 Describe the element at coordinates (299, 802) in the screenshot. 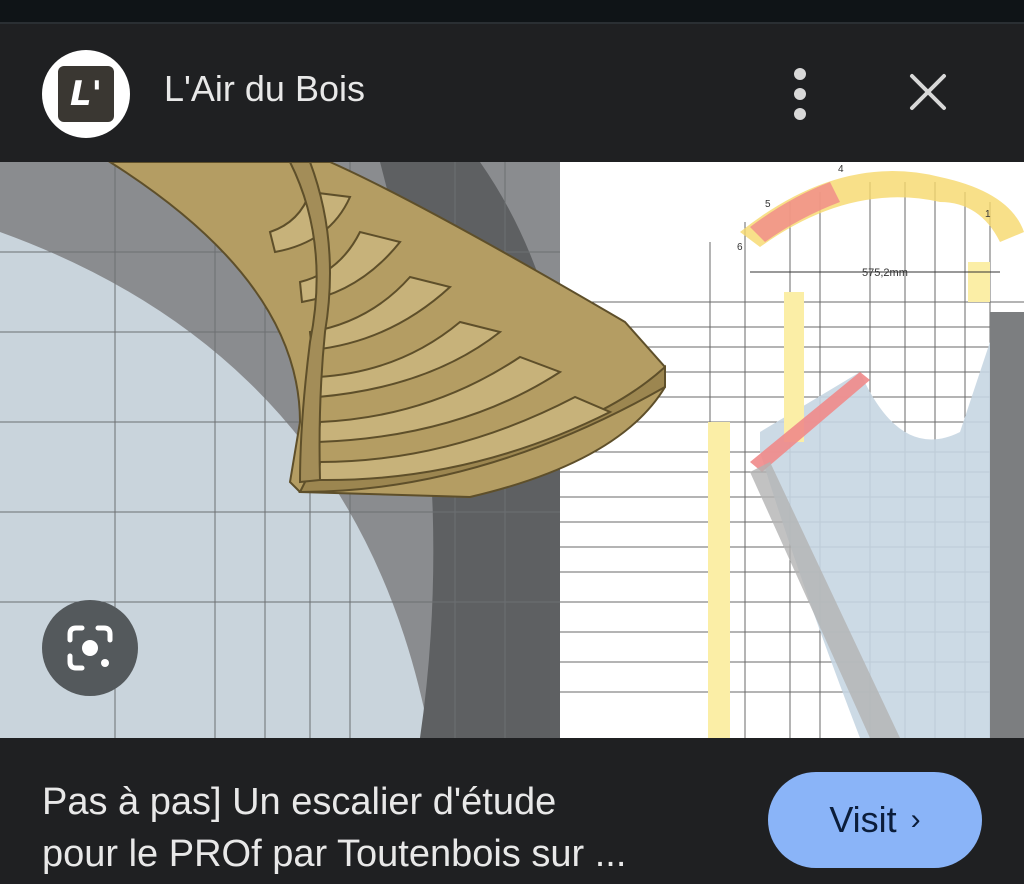

I see `caption-line-1: Pas à pas] Un escalier d'étude` at that location.